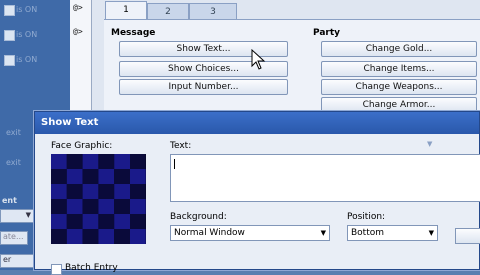  I want to click on face-graphic-preview, so click(98, 199).